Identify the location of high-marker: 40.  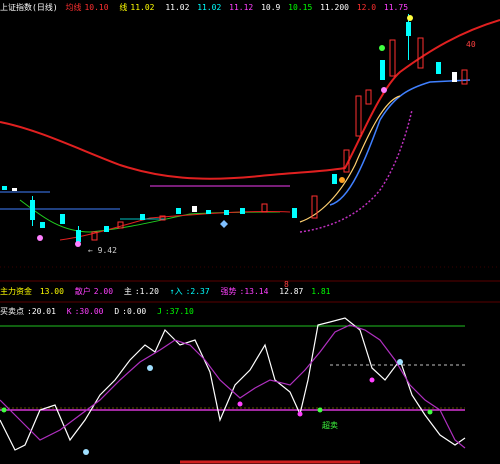
(471, 44).